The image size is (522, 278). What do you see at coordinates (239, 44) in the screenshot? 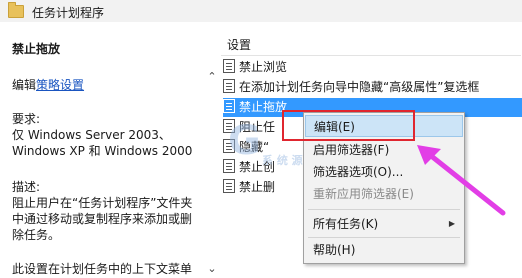
I see `settings-column-header: 设置` at bounding box center [239, 44].